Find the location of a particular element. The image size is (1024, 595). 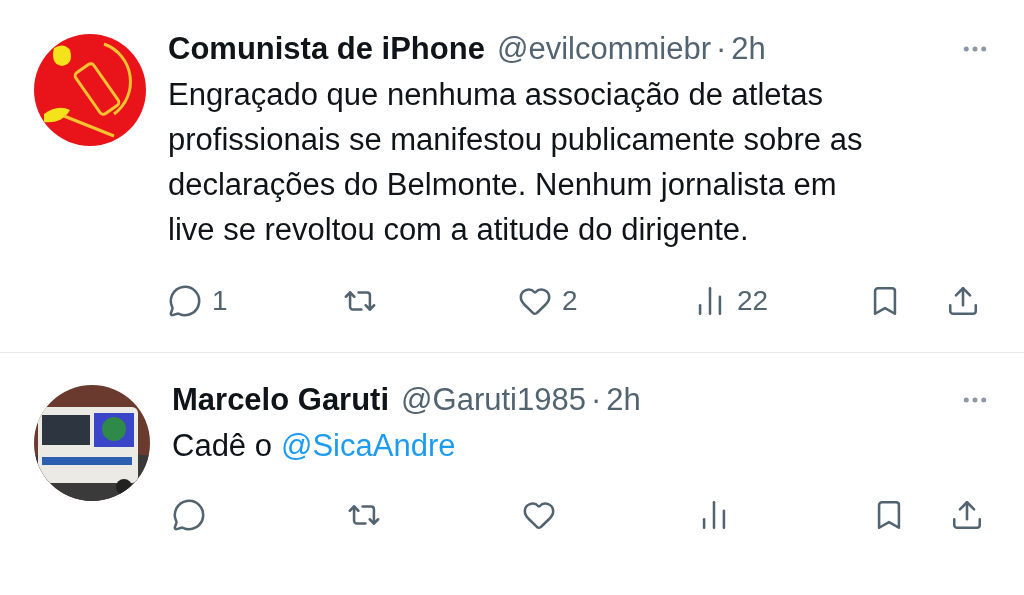

author-handle: @Garuti1985 is located at coordinates (493, 400).